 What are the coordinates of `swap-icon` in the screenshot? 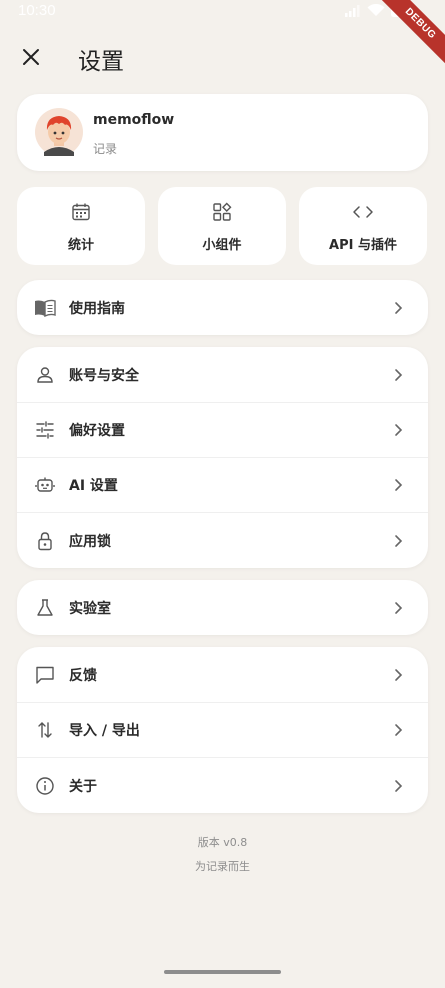 It's located at (45, 730).